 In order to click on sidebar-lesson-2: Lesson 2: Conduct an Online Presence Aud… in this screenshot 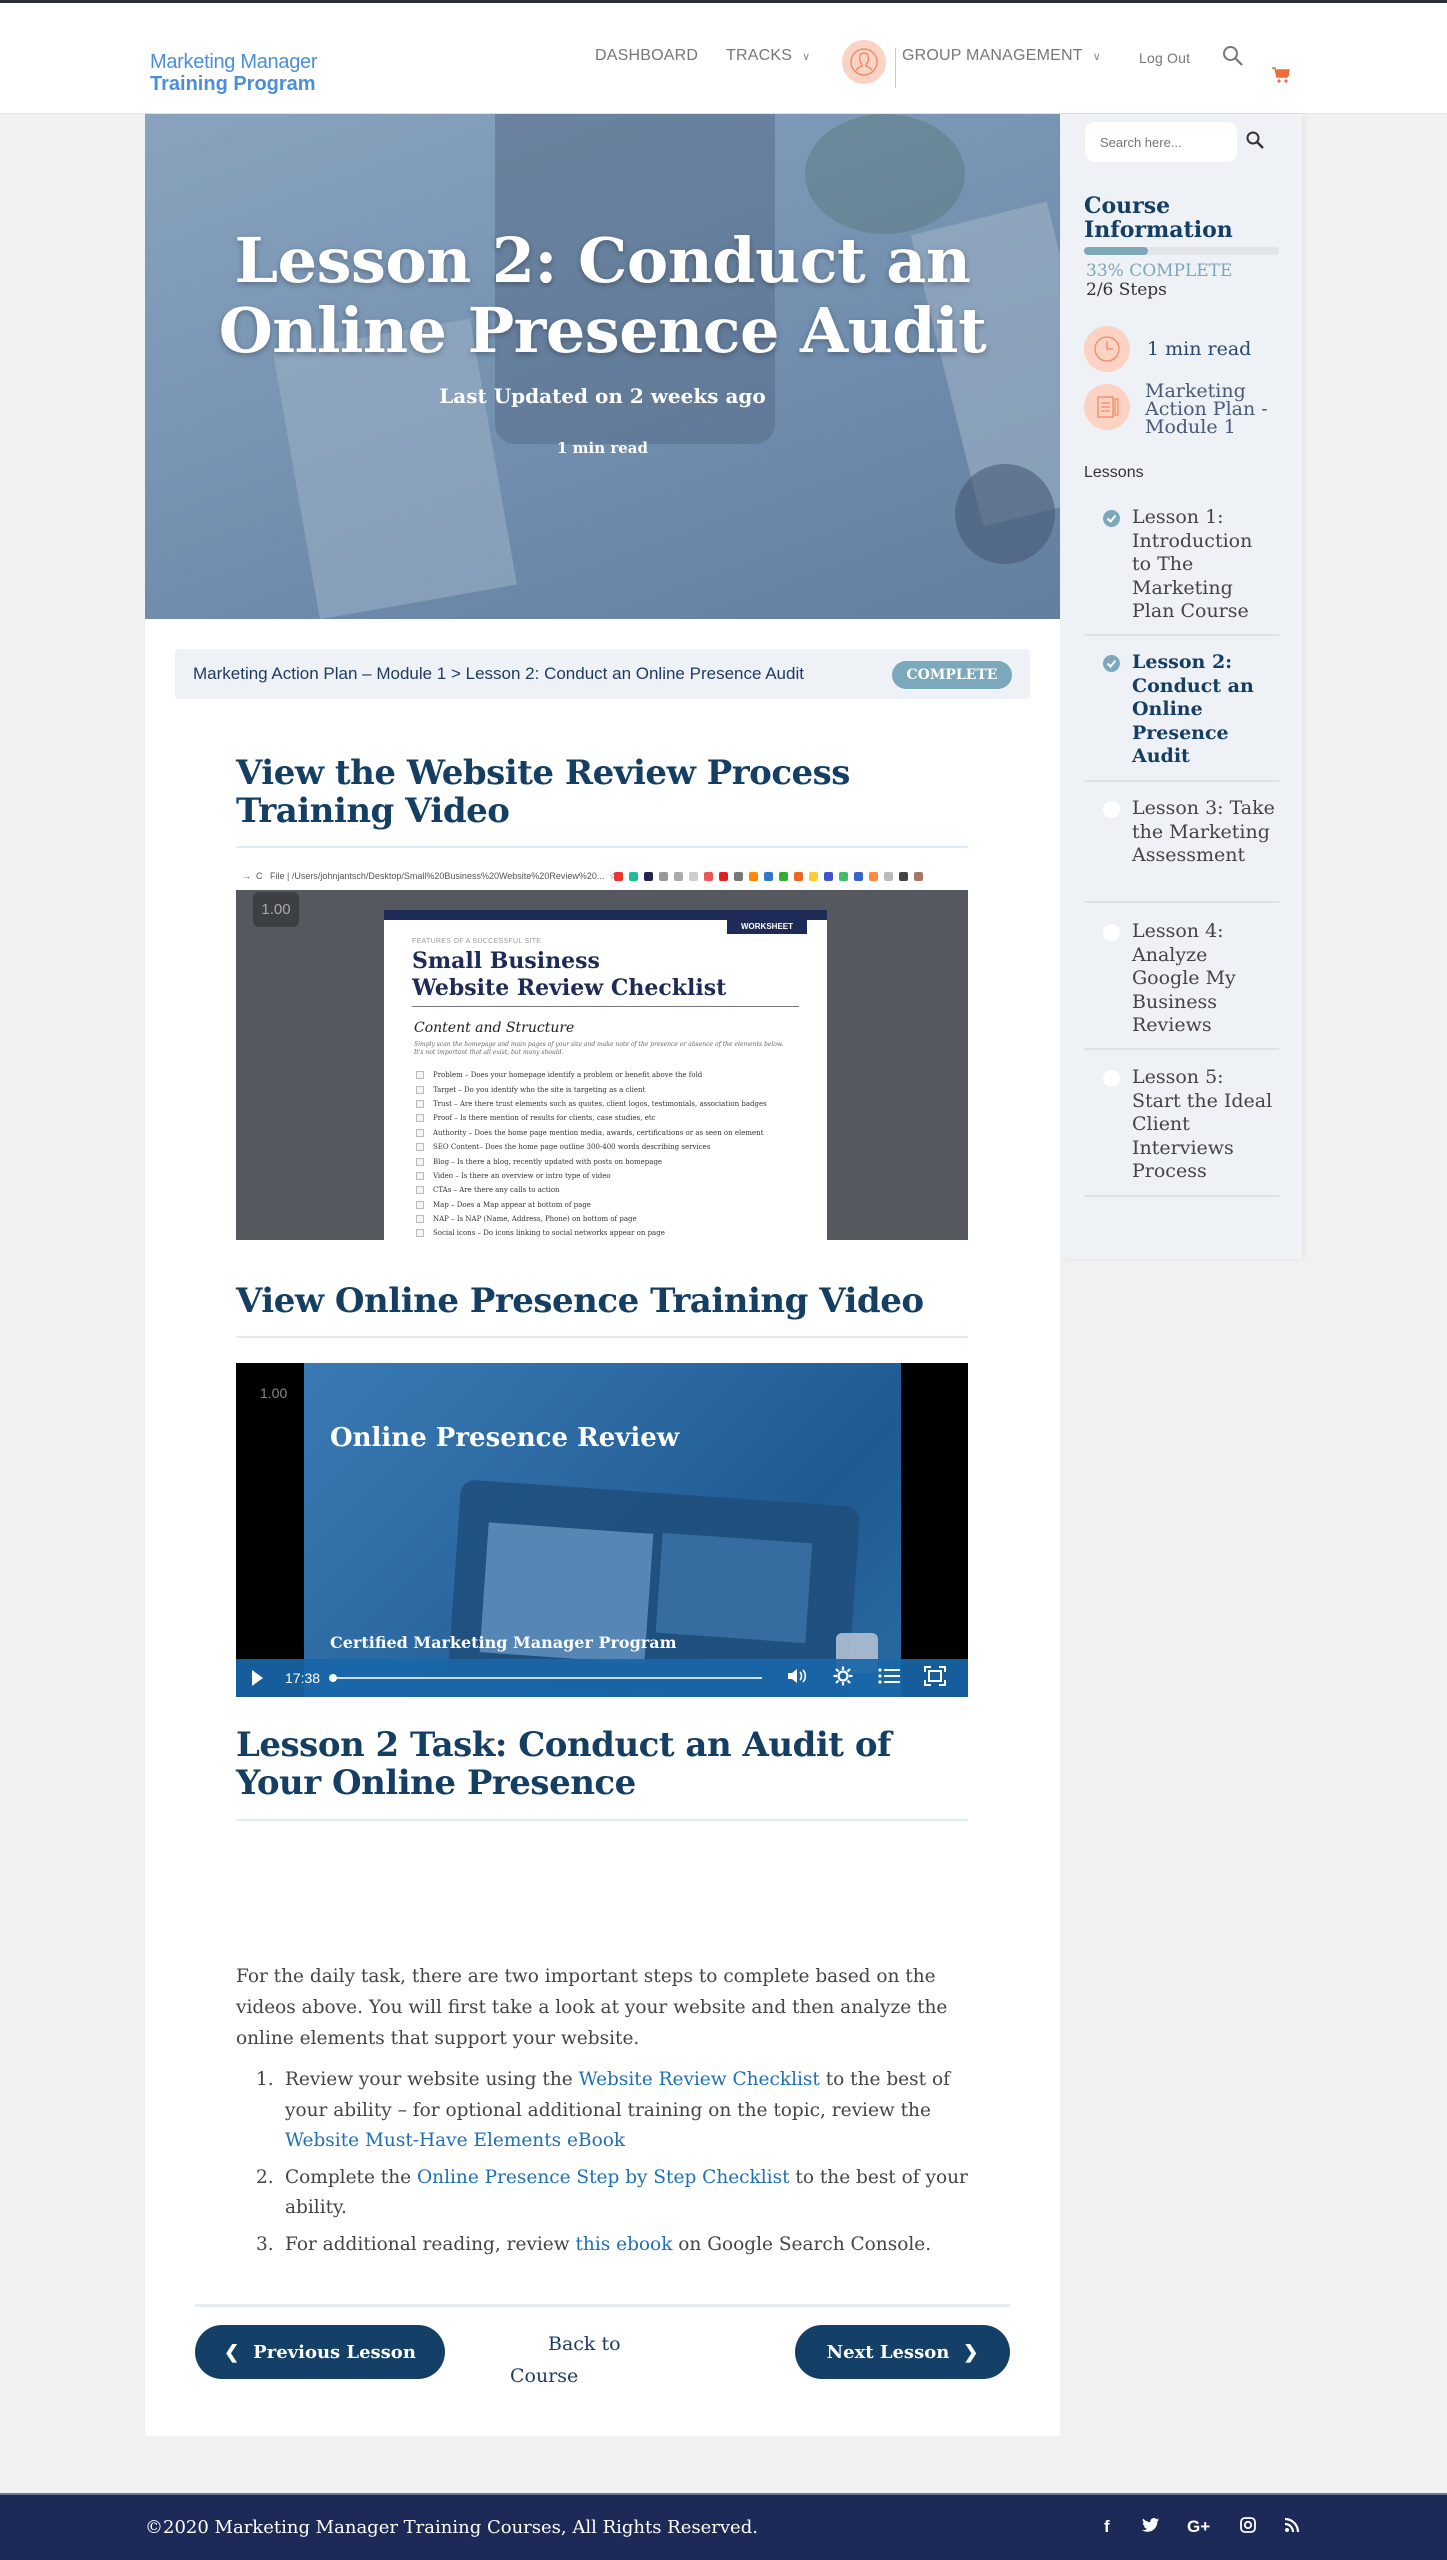, I will do `click(1181, 716)`.